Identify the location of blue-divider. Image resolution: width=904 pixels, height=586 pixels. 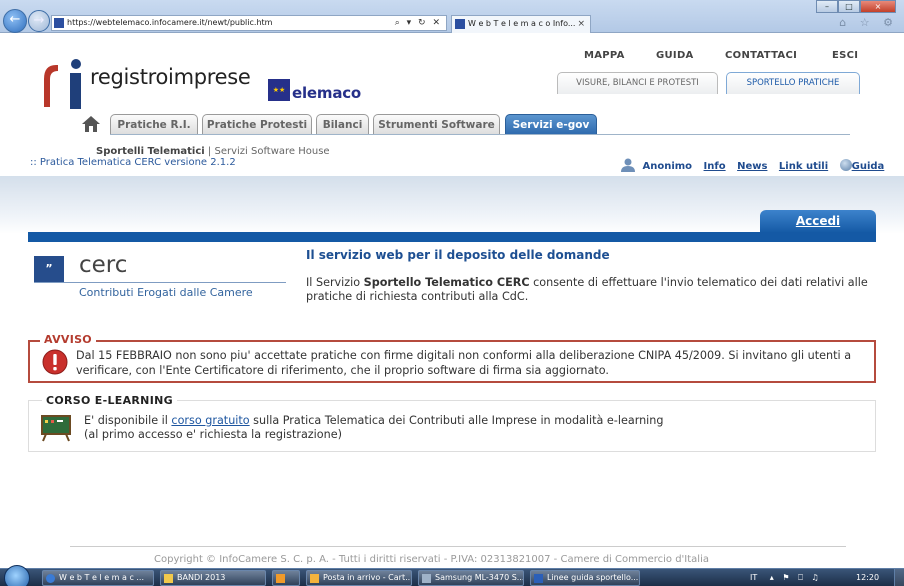
(452, 237).